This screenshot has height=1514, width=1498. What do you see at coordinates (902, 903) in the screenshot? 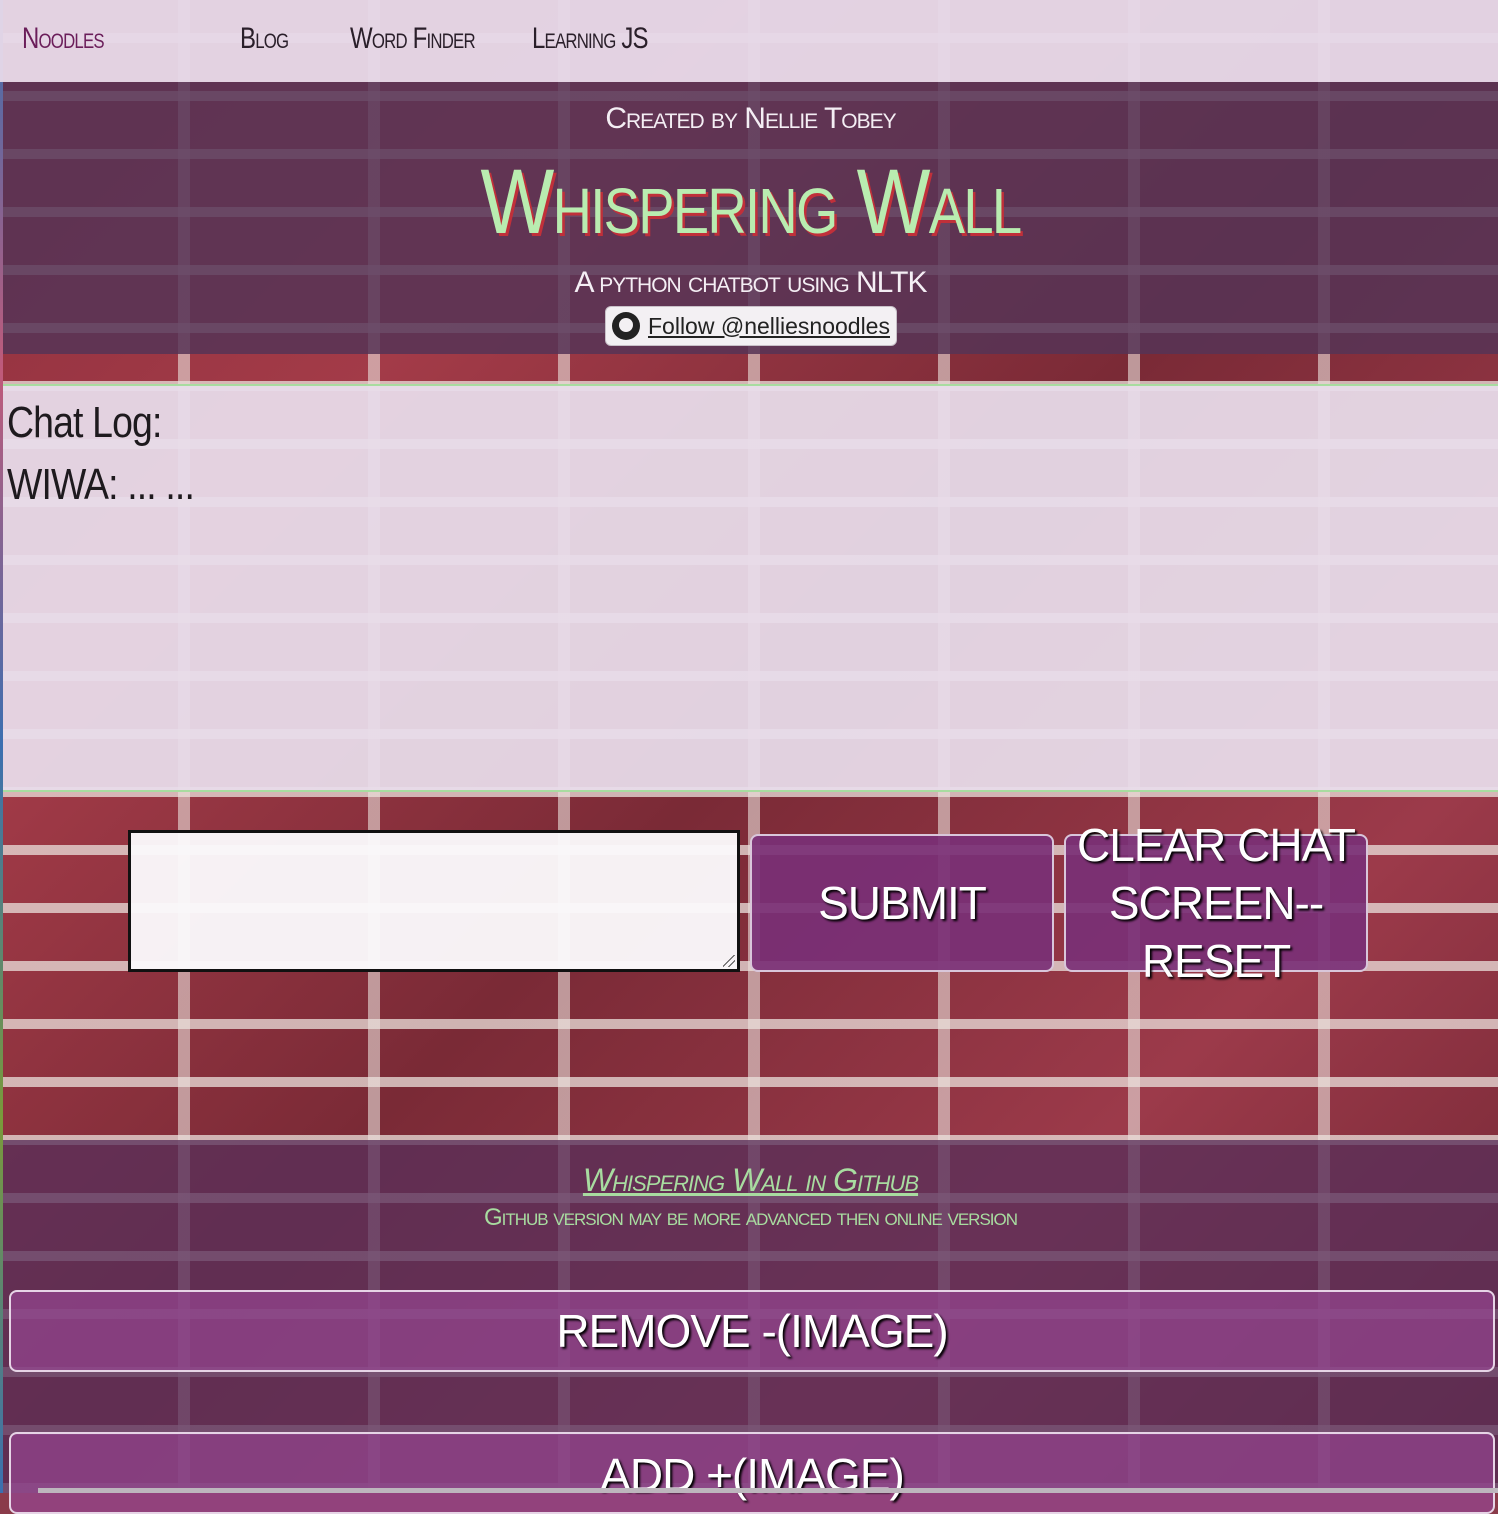
I see `submit-button: SUBMIT` at bounding box center [902, 903].